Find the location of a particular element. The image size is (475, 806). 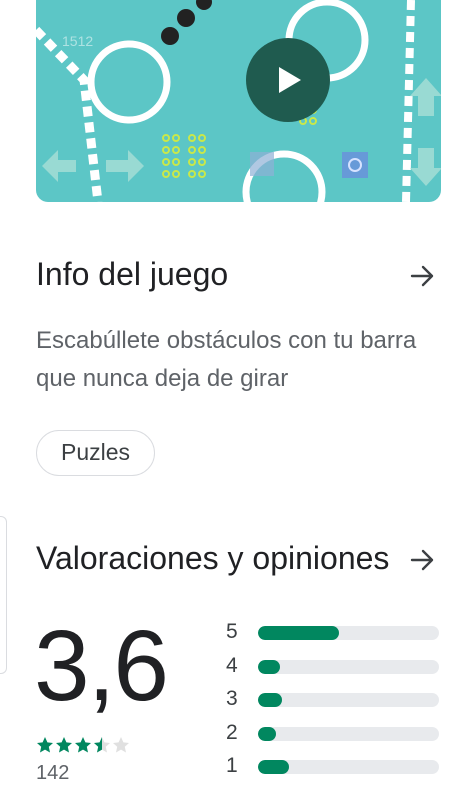

game-info-arrow-button is located at coordinates (423, 276).